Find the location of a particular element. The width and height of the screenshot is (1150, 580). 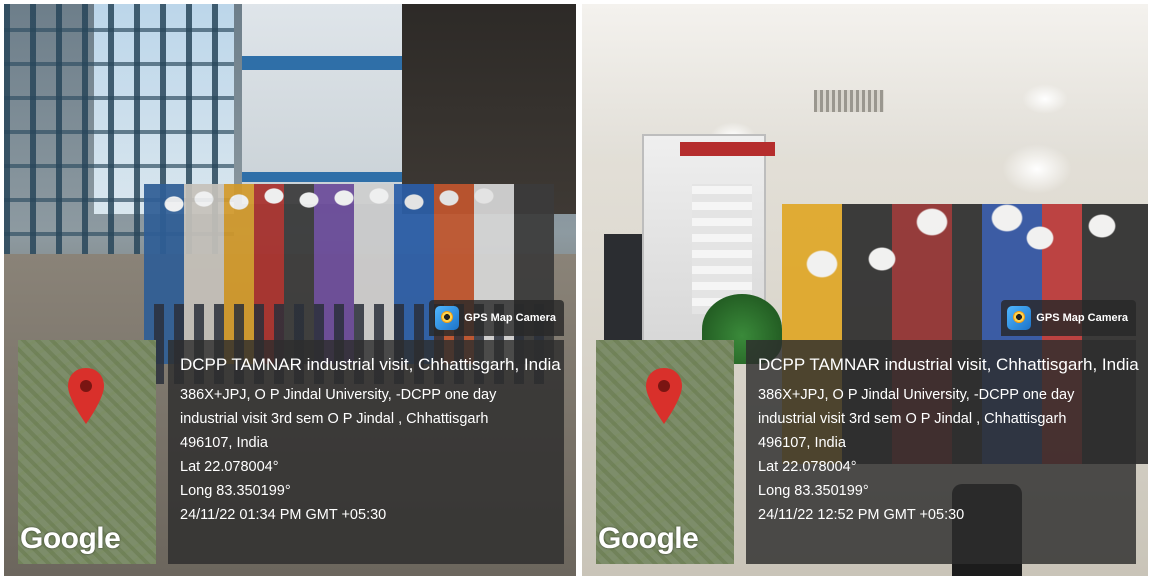

ceiling-vent is located at coordinates (849, 101).